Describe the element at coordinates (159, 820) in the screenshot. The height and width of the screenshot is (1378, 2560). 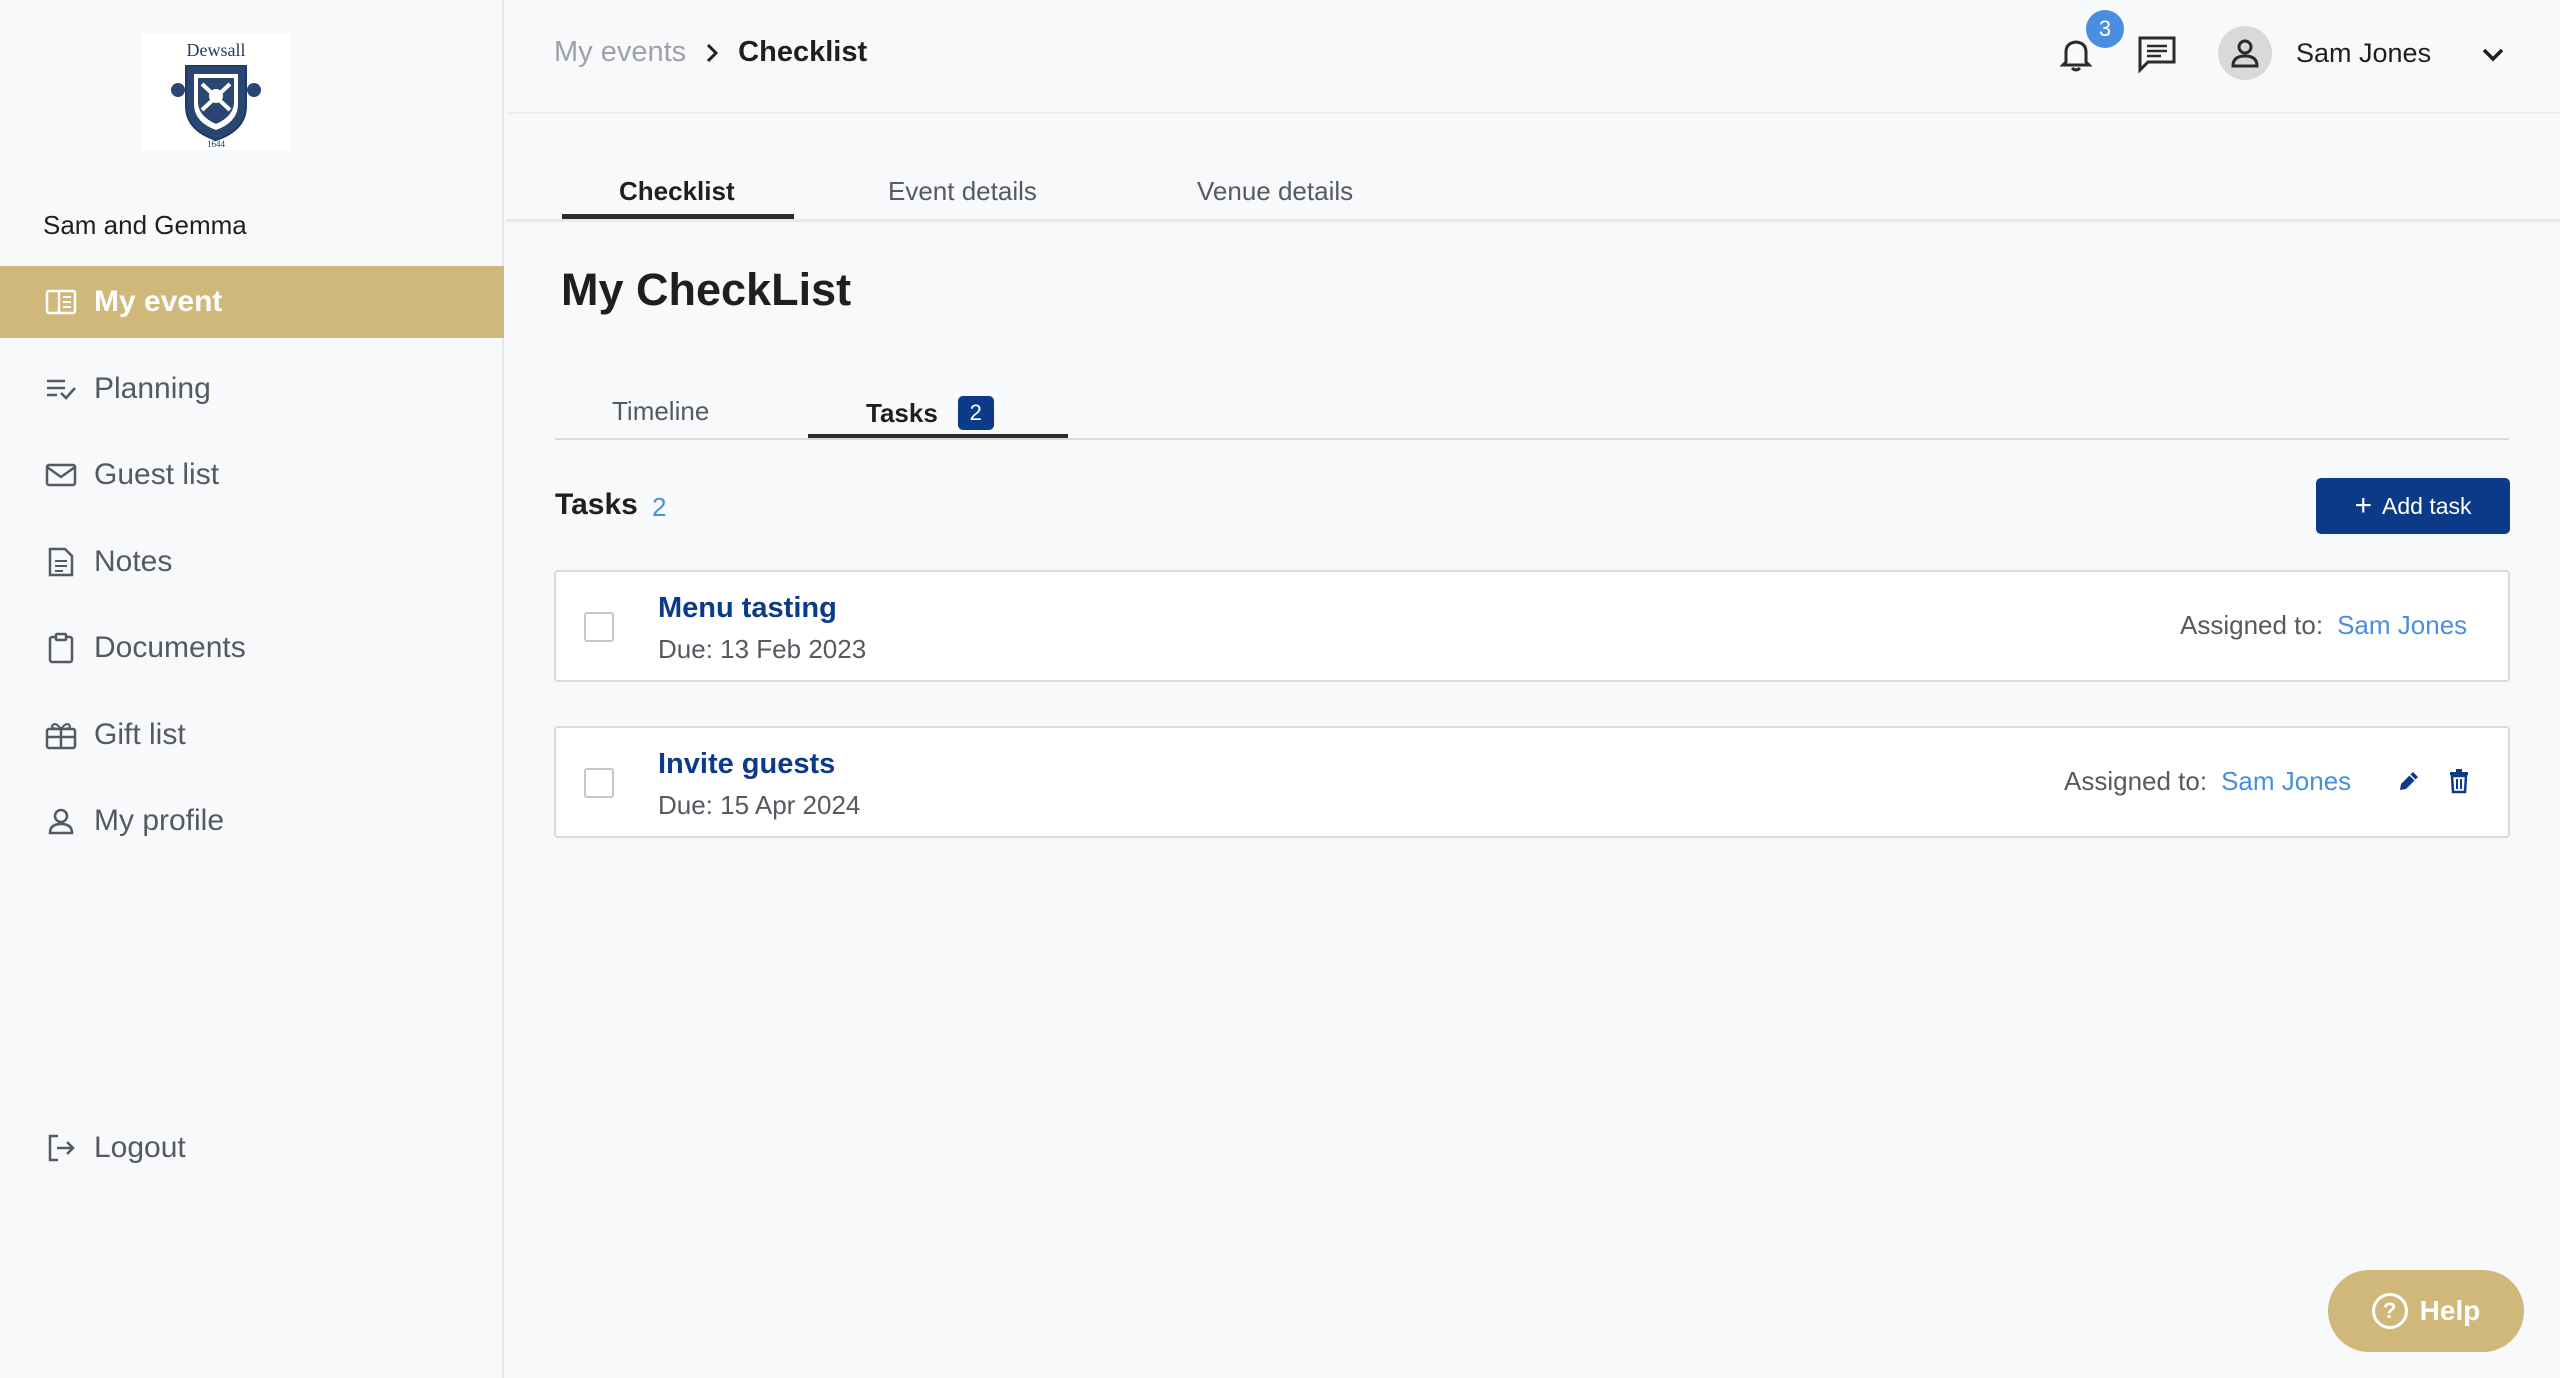
I see `sidebar-item-label: My profile` at that location.